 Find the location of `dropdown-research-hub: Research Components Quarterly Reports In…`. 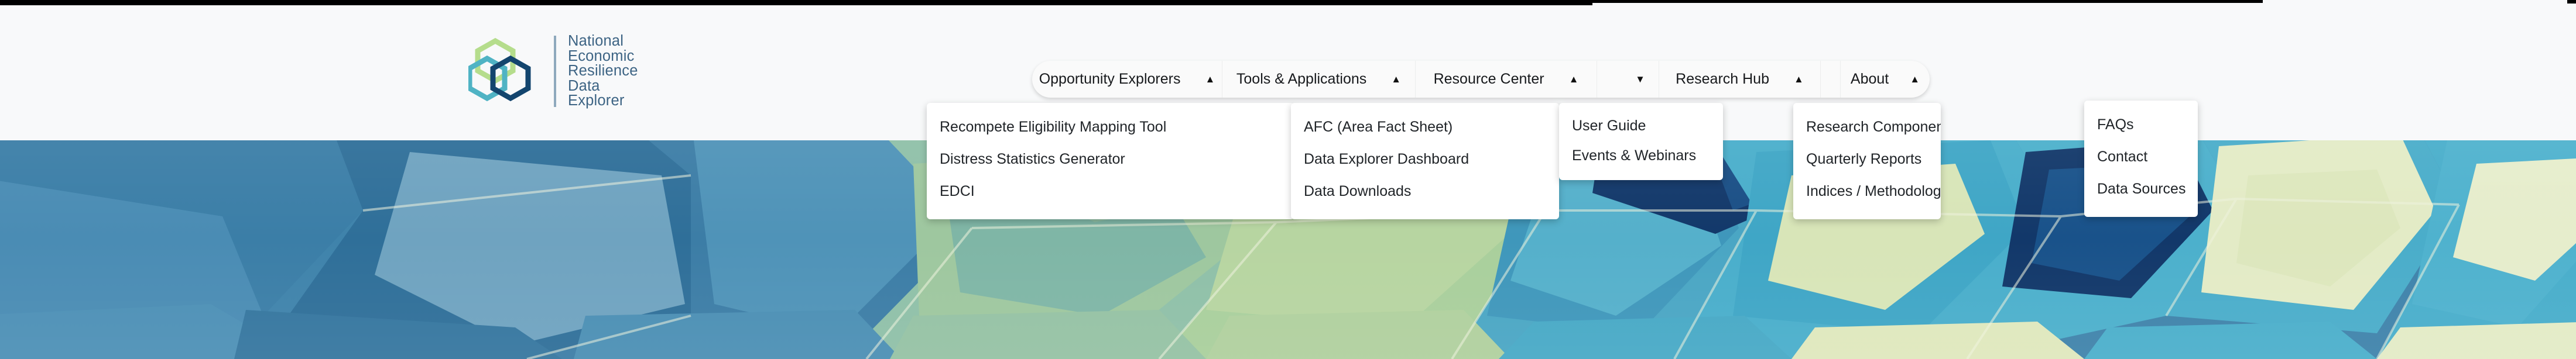

dropdown-research-hub: Research Components Quarterly Reports In… is located at coordinates (1867, 161).